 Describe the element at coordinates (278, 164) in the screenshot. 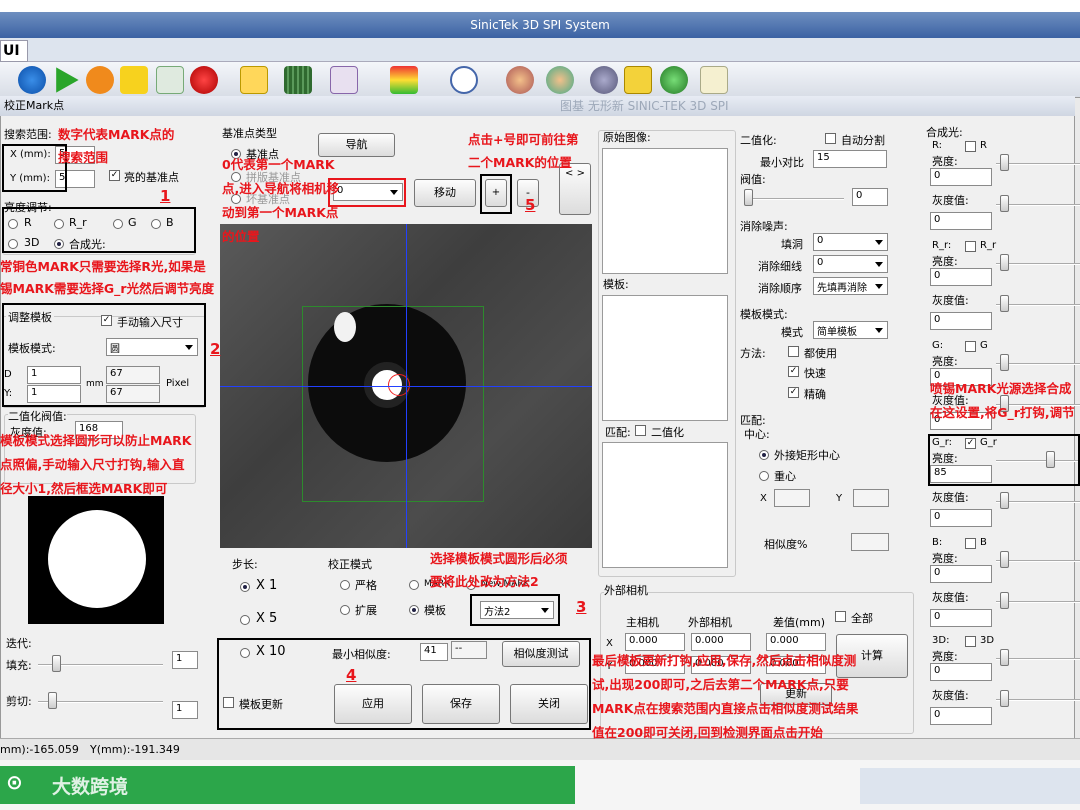

I see `note-nav-1: 0代表第一个MARK` at that location.